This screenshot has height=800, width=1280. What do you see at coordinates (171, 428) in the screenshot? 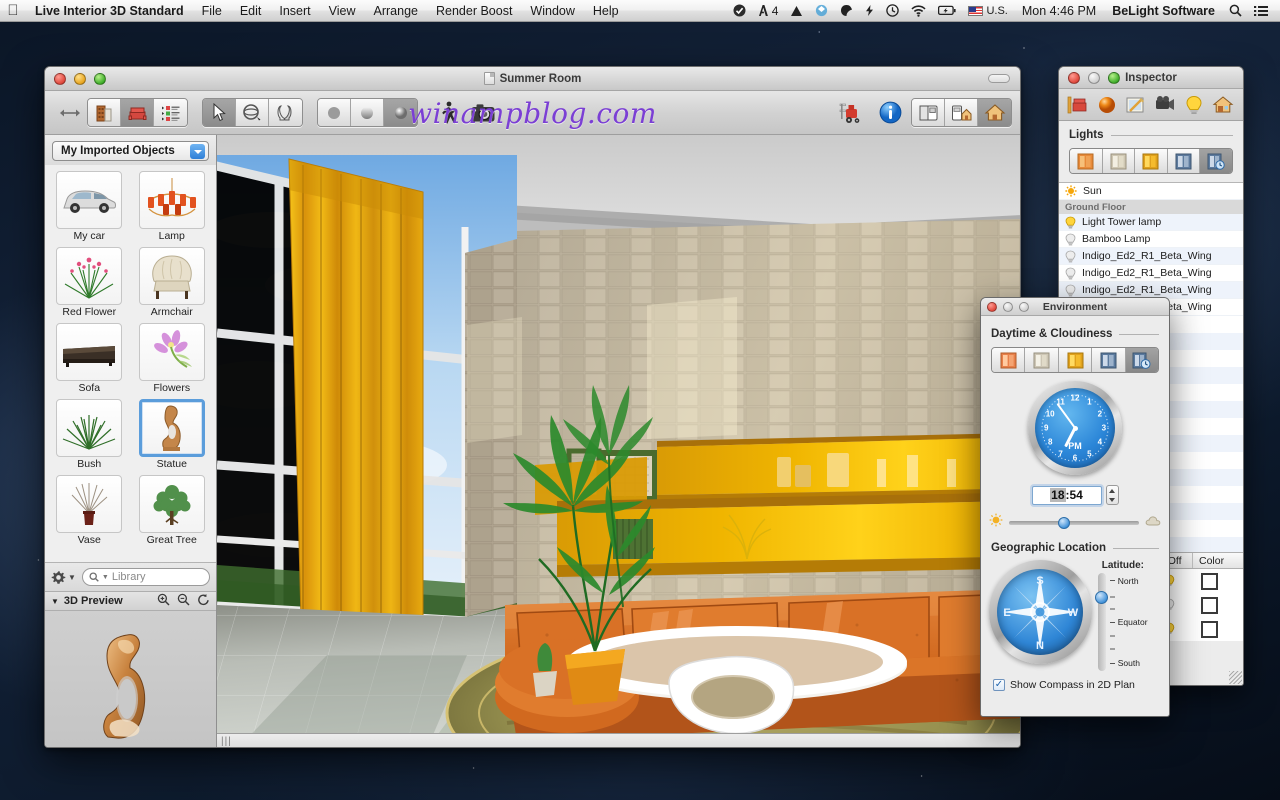
I see `statue-thumb` at bounding box center [171, 428].